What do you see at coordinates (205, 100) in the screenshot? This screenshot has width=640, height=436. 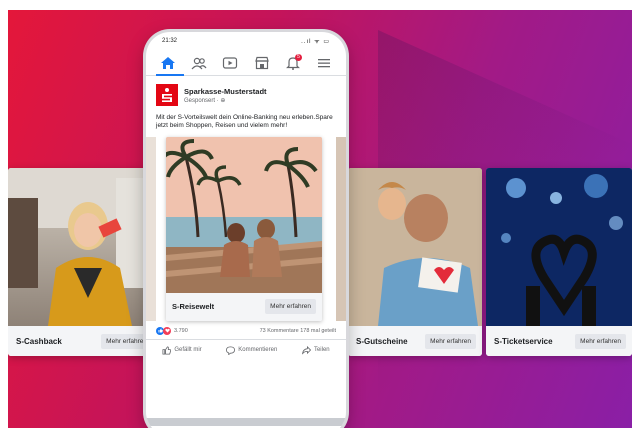 I see `sponsored-label: Gesponsert · ⊕` at bounding box center [205, 100].